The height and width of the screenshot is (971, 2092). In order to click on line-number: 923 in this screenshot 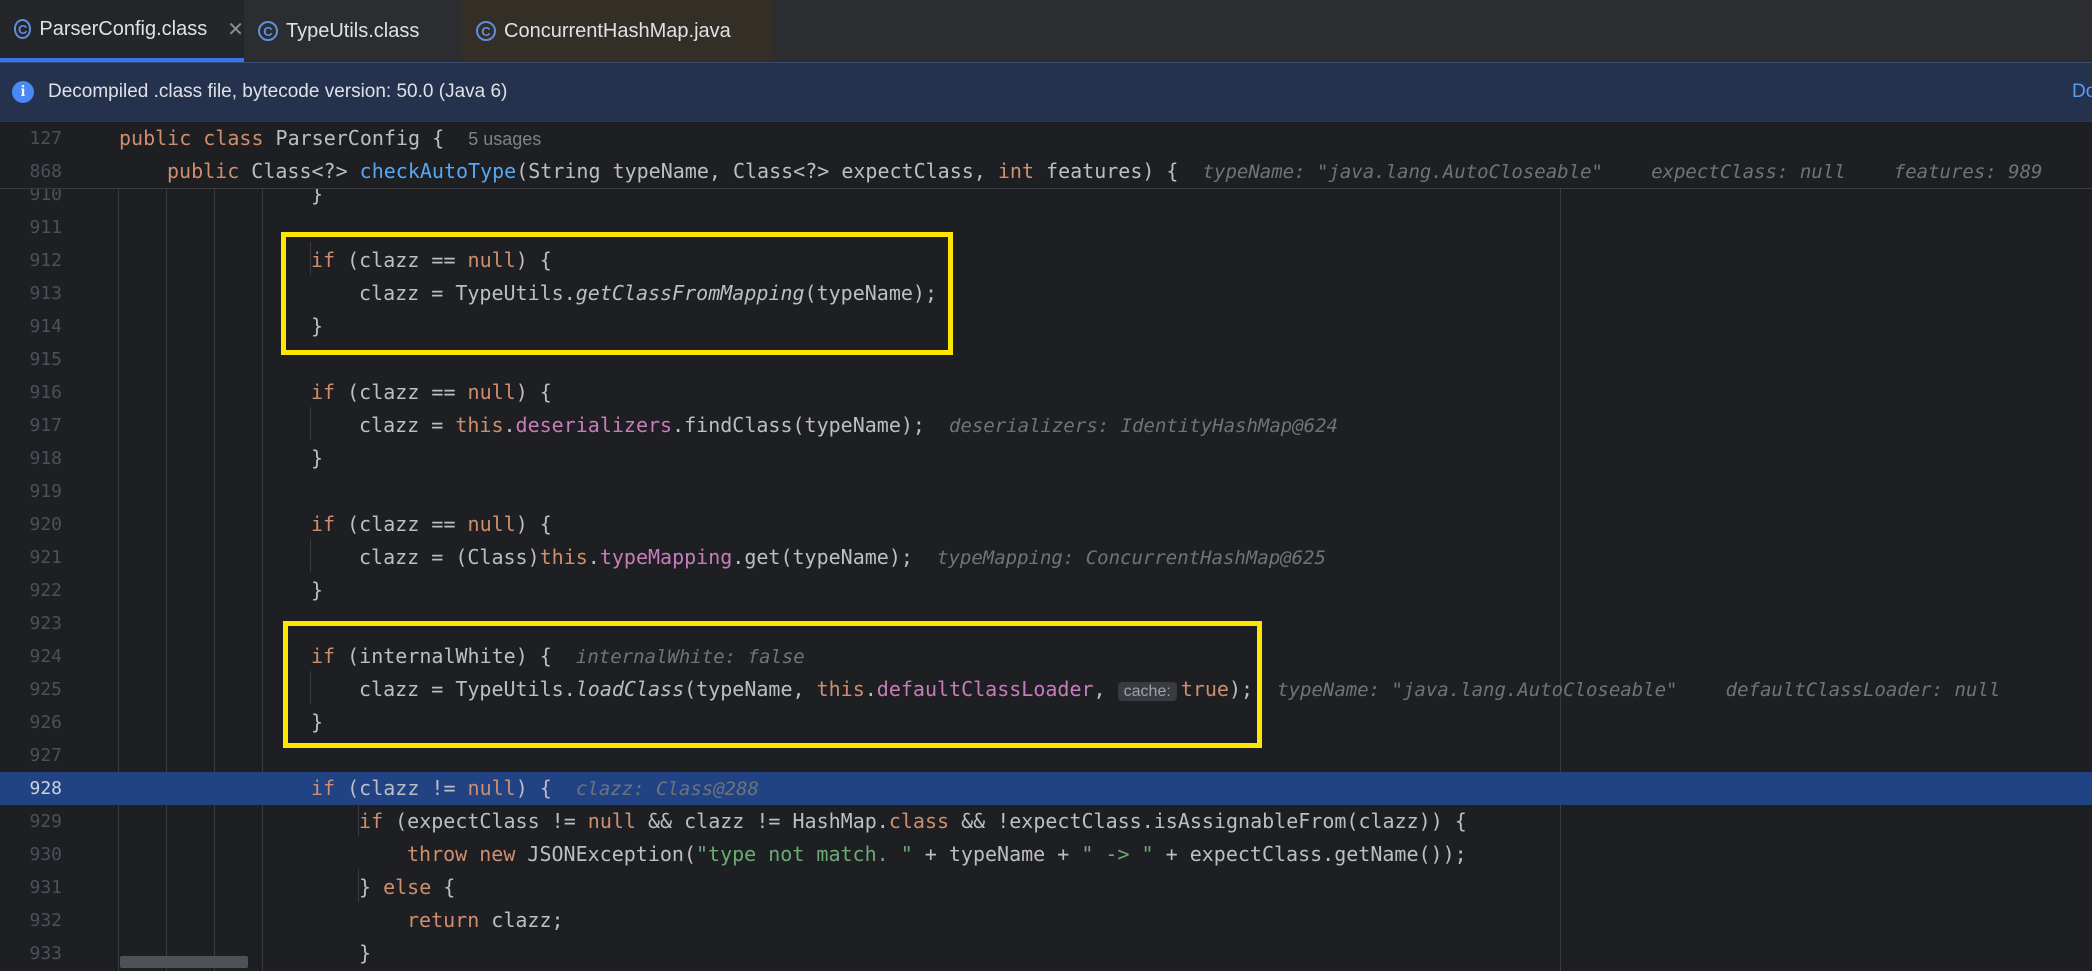, I will do `click(45, 623)`.